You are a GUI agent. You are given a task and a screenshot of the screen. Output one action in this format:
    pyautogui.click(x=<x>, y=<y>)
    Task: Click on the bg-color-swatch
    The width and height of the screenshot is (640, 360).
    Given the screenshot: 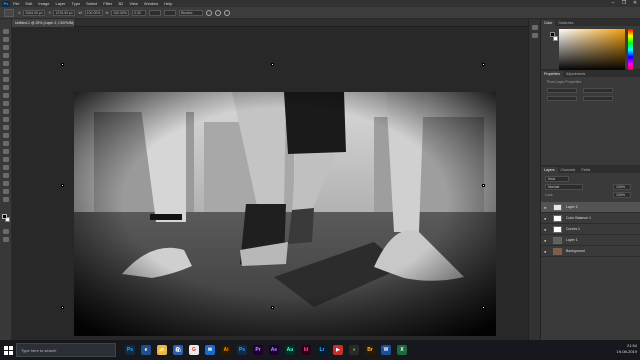 What is the action you would take?
    pyautogui.click(x=555, y=38)
    